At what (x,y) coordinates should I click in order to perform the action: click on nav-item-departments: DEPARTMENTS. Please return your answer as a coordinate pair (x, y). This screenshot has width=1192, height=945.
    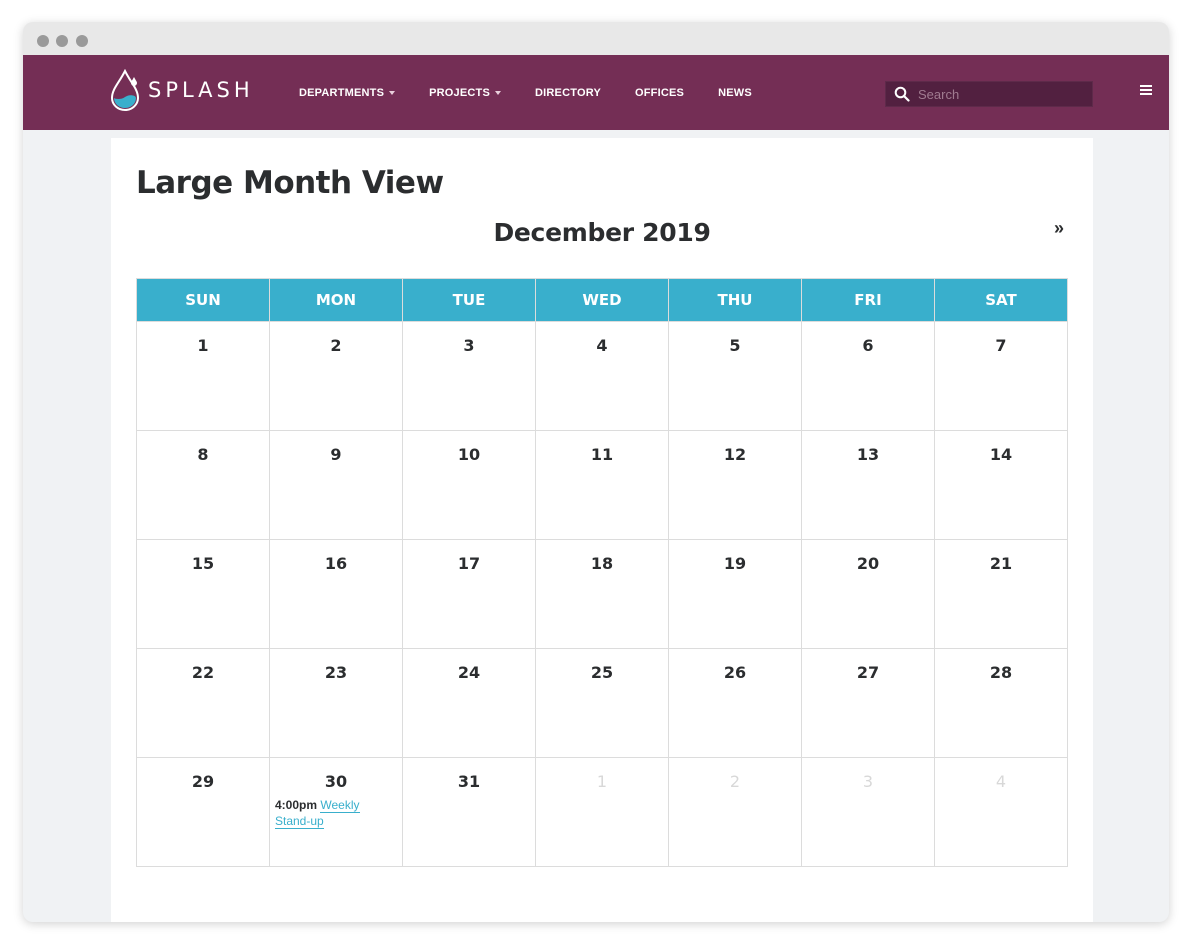
    Looking at the image, I should click on (347, 93).